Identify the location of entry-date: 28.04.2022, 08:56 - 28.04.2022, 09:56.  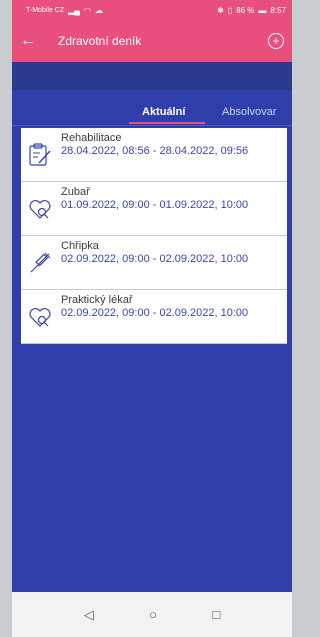
(155, 151).